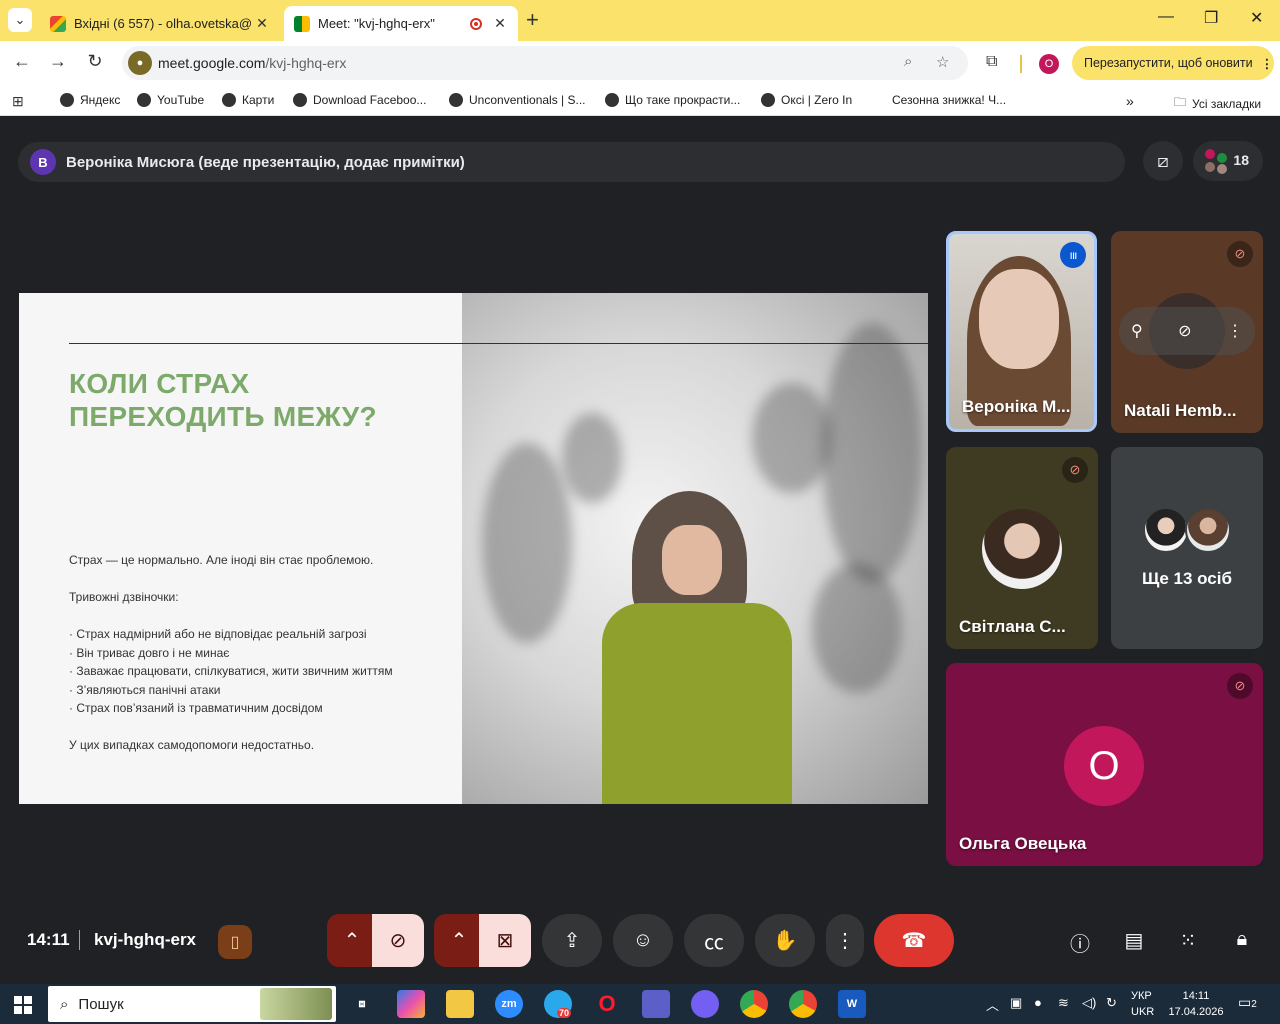  Describe the element at coordinates (1211, 18) in the screenshot. I see `restore-button: ❐` at that location.